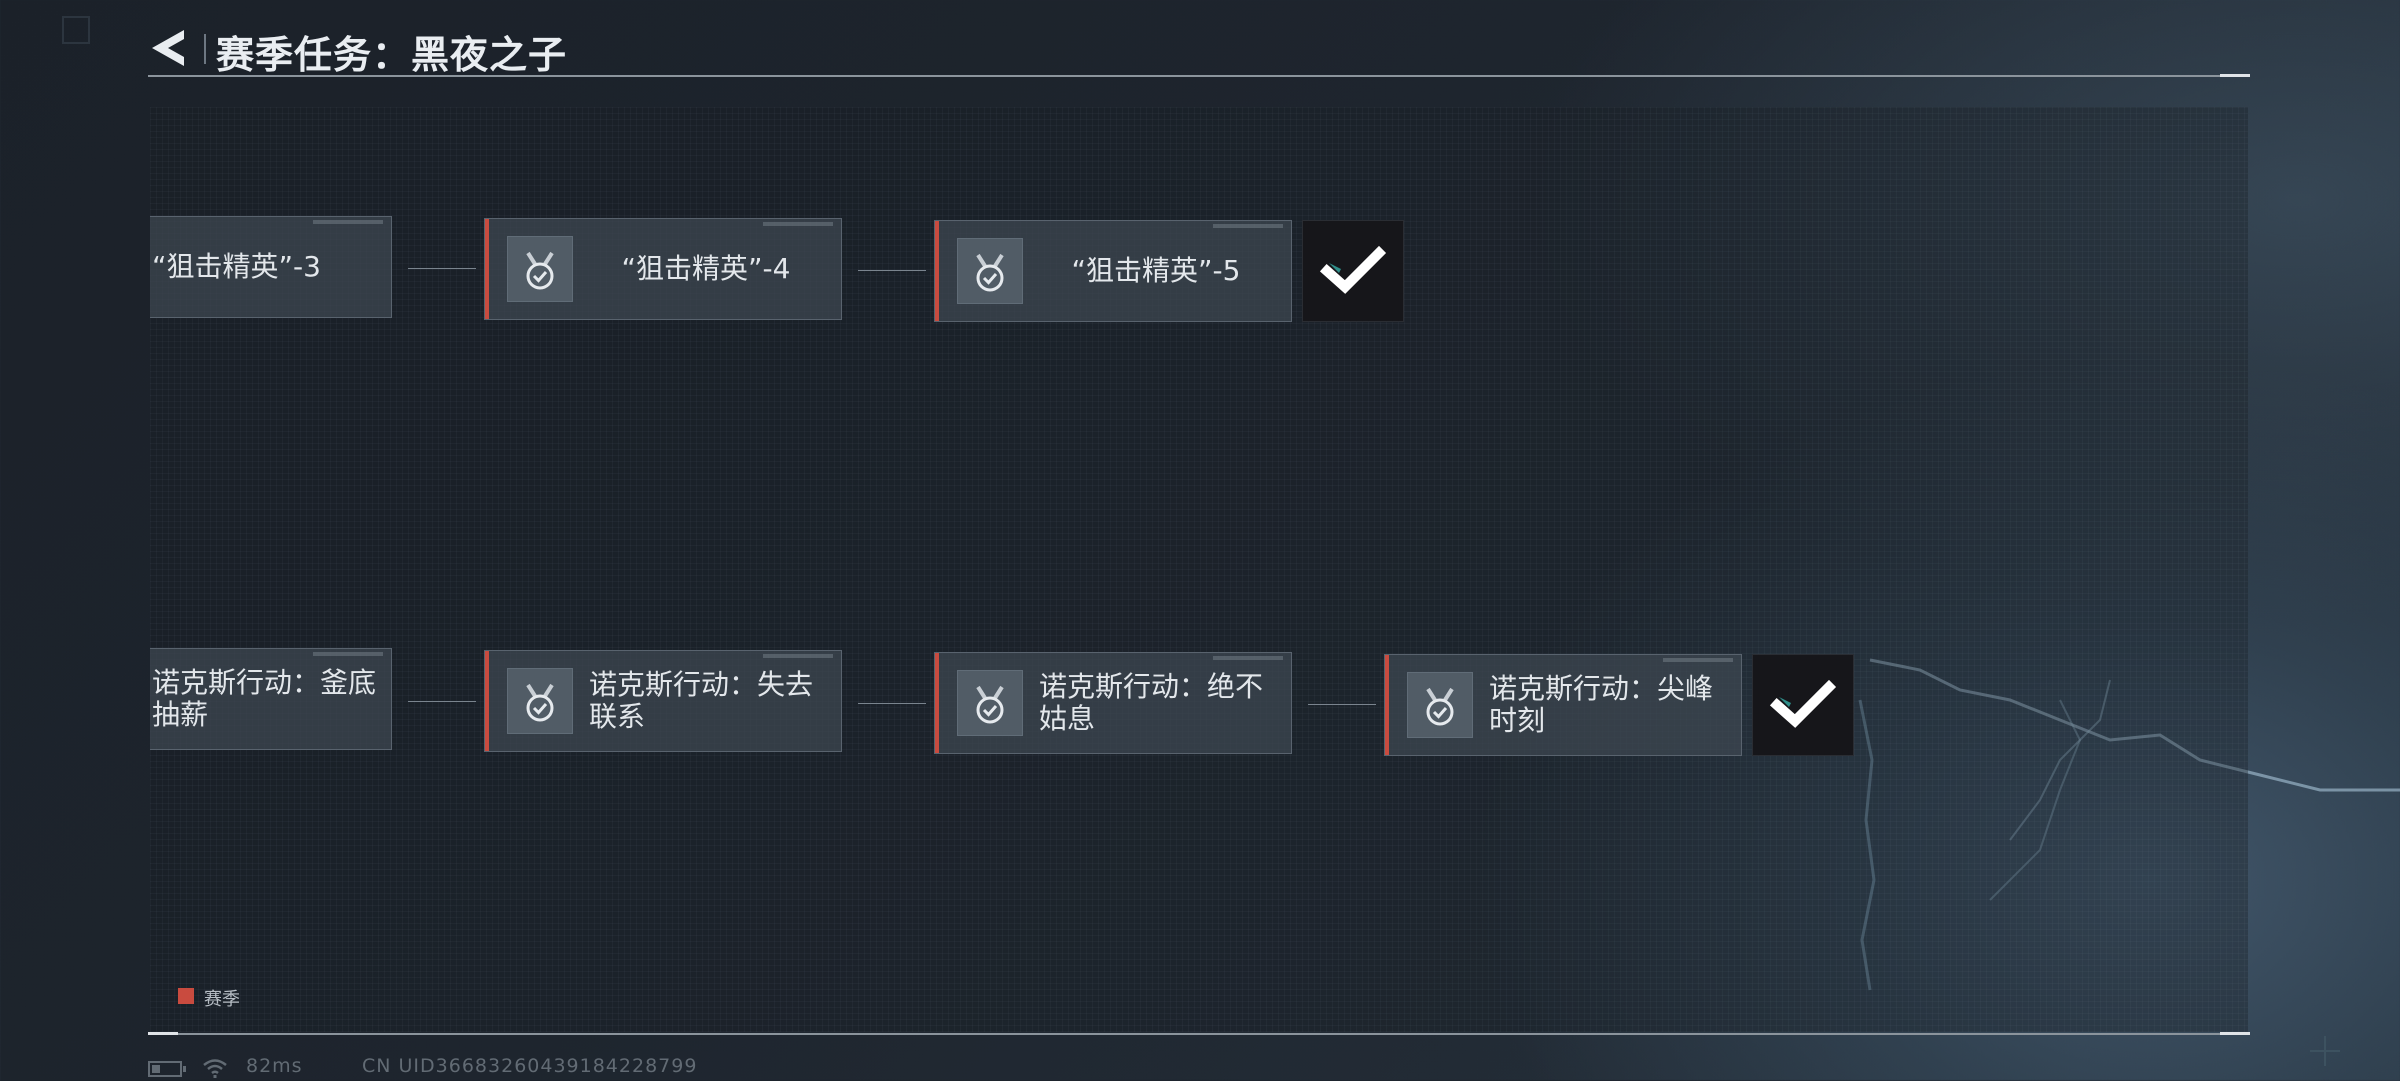 The image size is (2400, 1081). Describe the element at coordinates (2235, 1033) in the screenshot. I see `footer-divider-cap-right` at that location.